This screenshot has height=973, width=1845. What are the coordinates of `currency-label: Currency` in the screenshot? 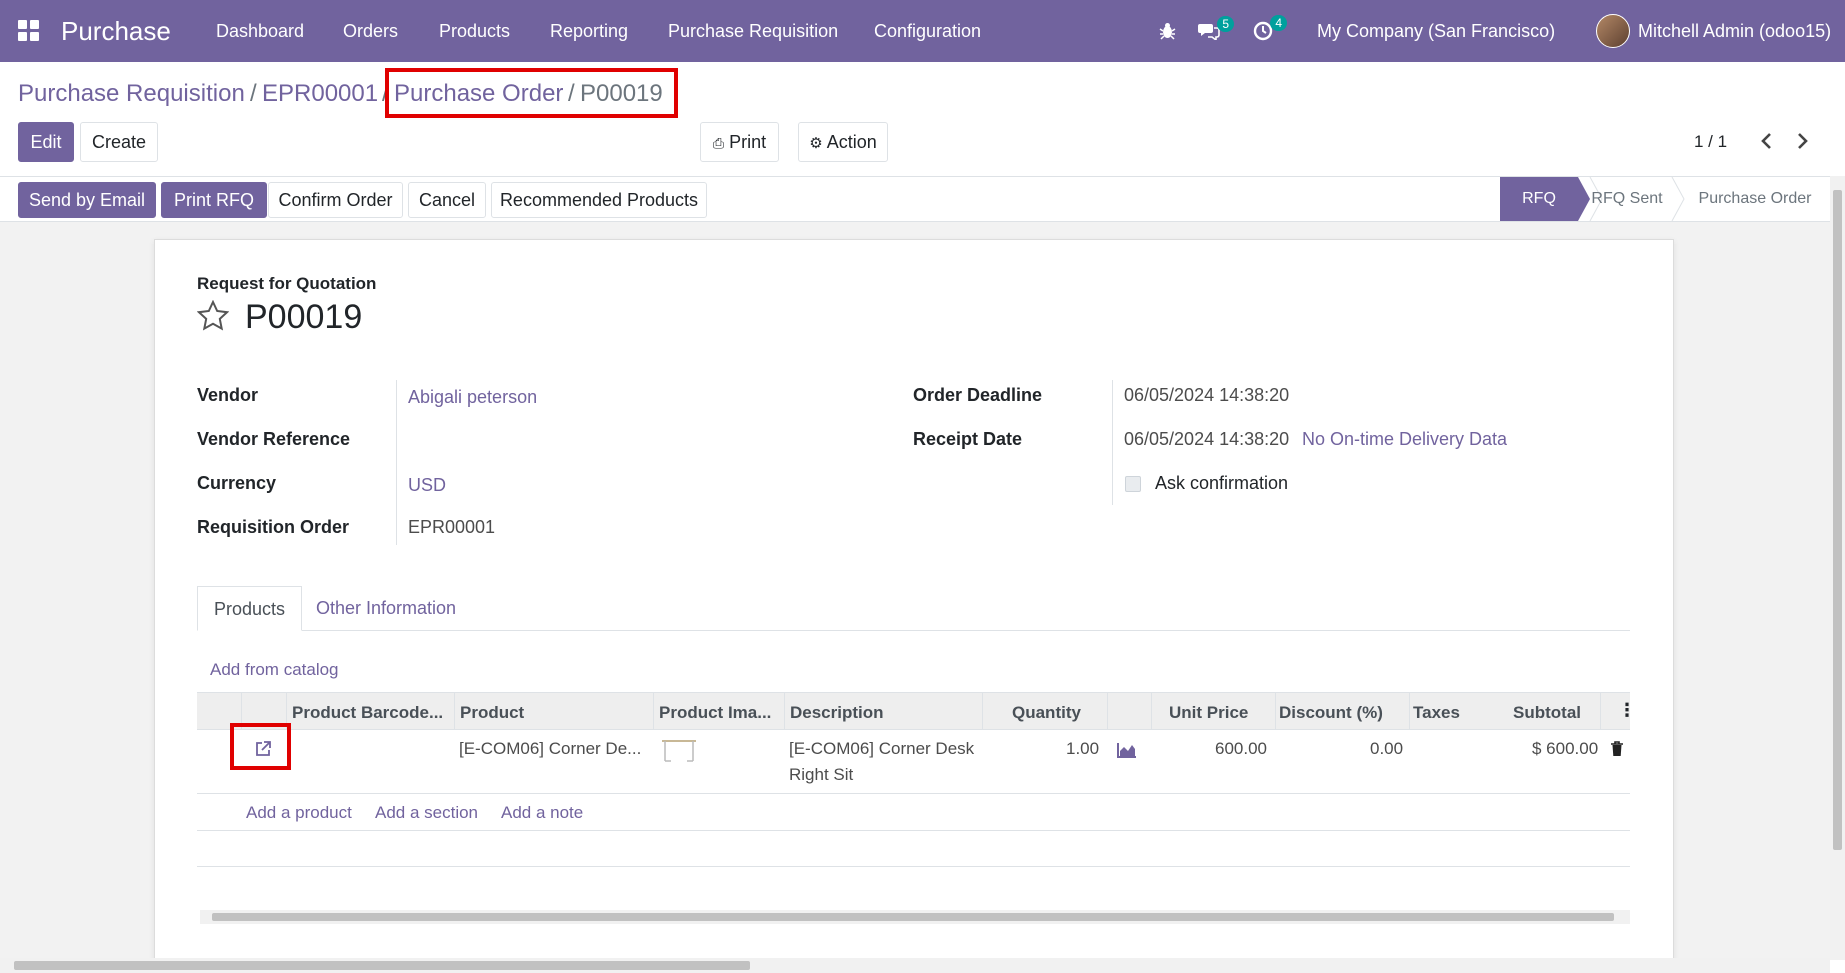 It's located at (237, 483).